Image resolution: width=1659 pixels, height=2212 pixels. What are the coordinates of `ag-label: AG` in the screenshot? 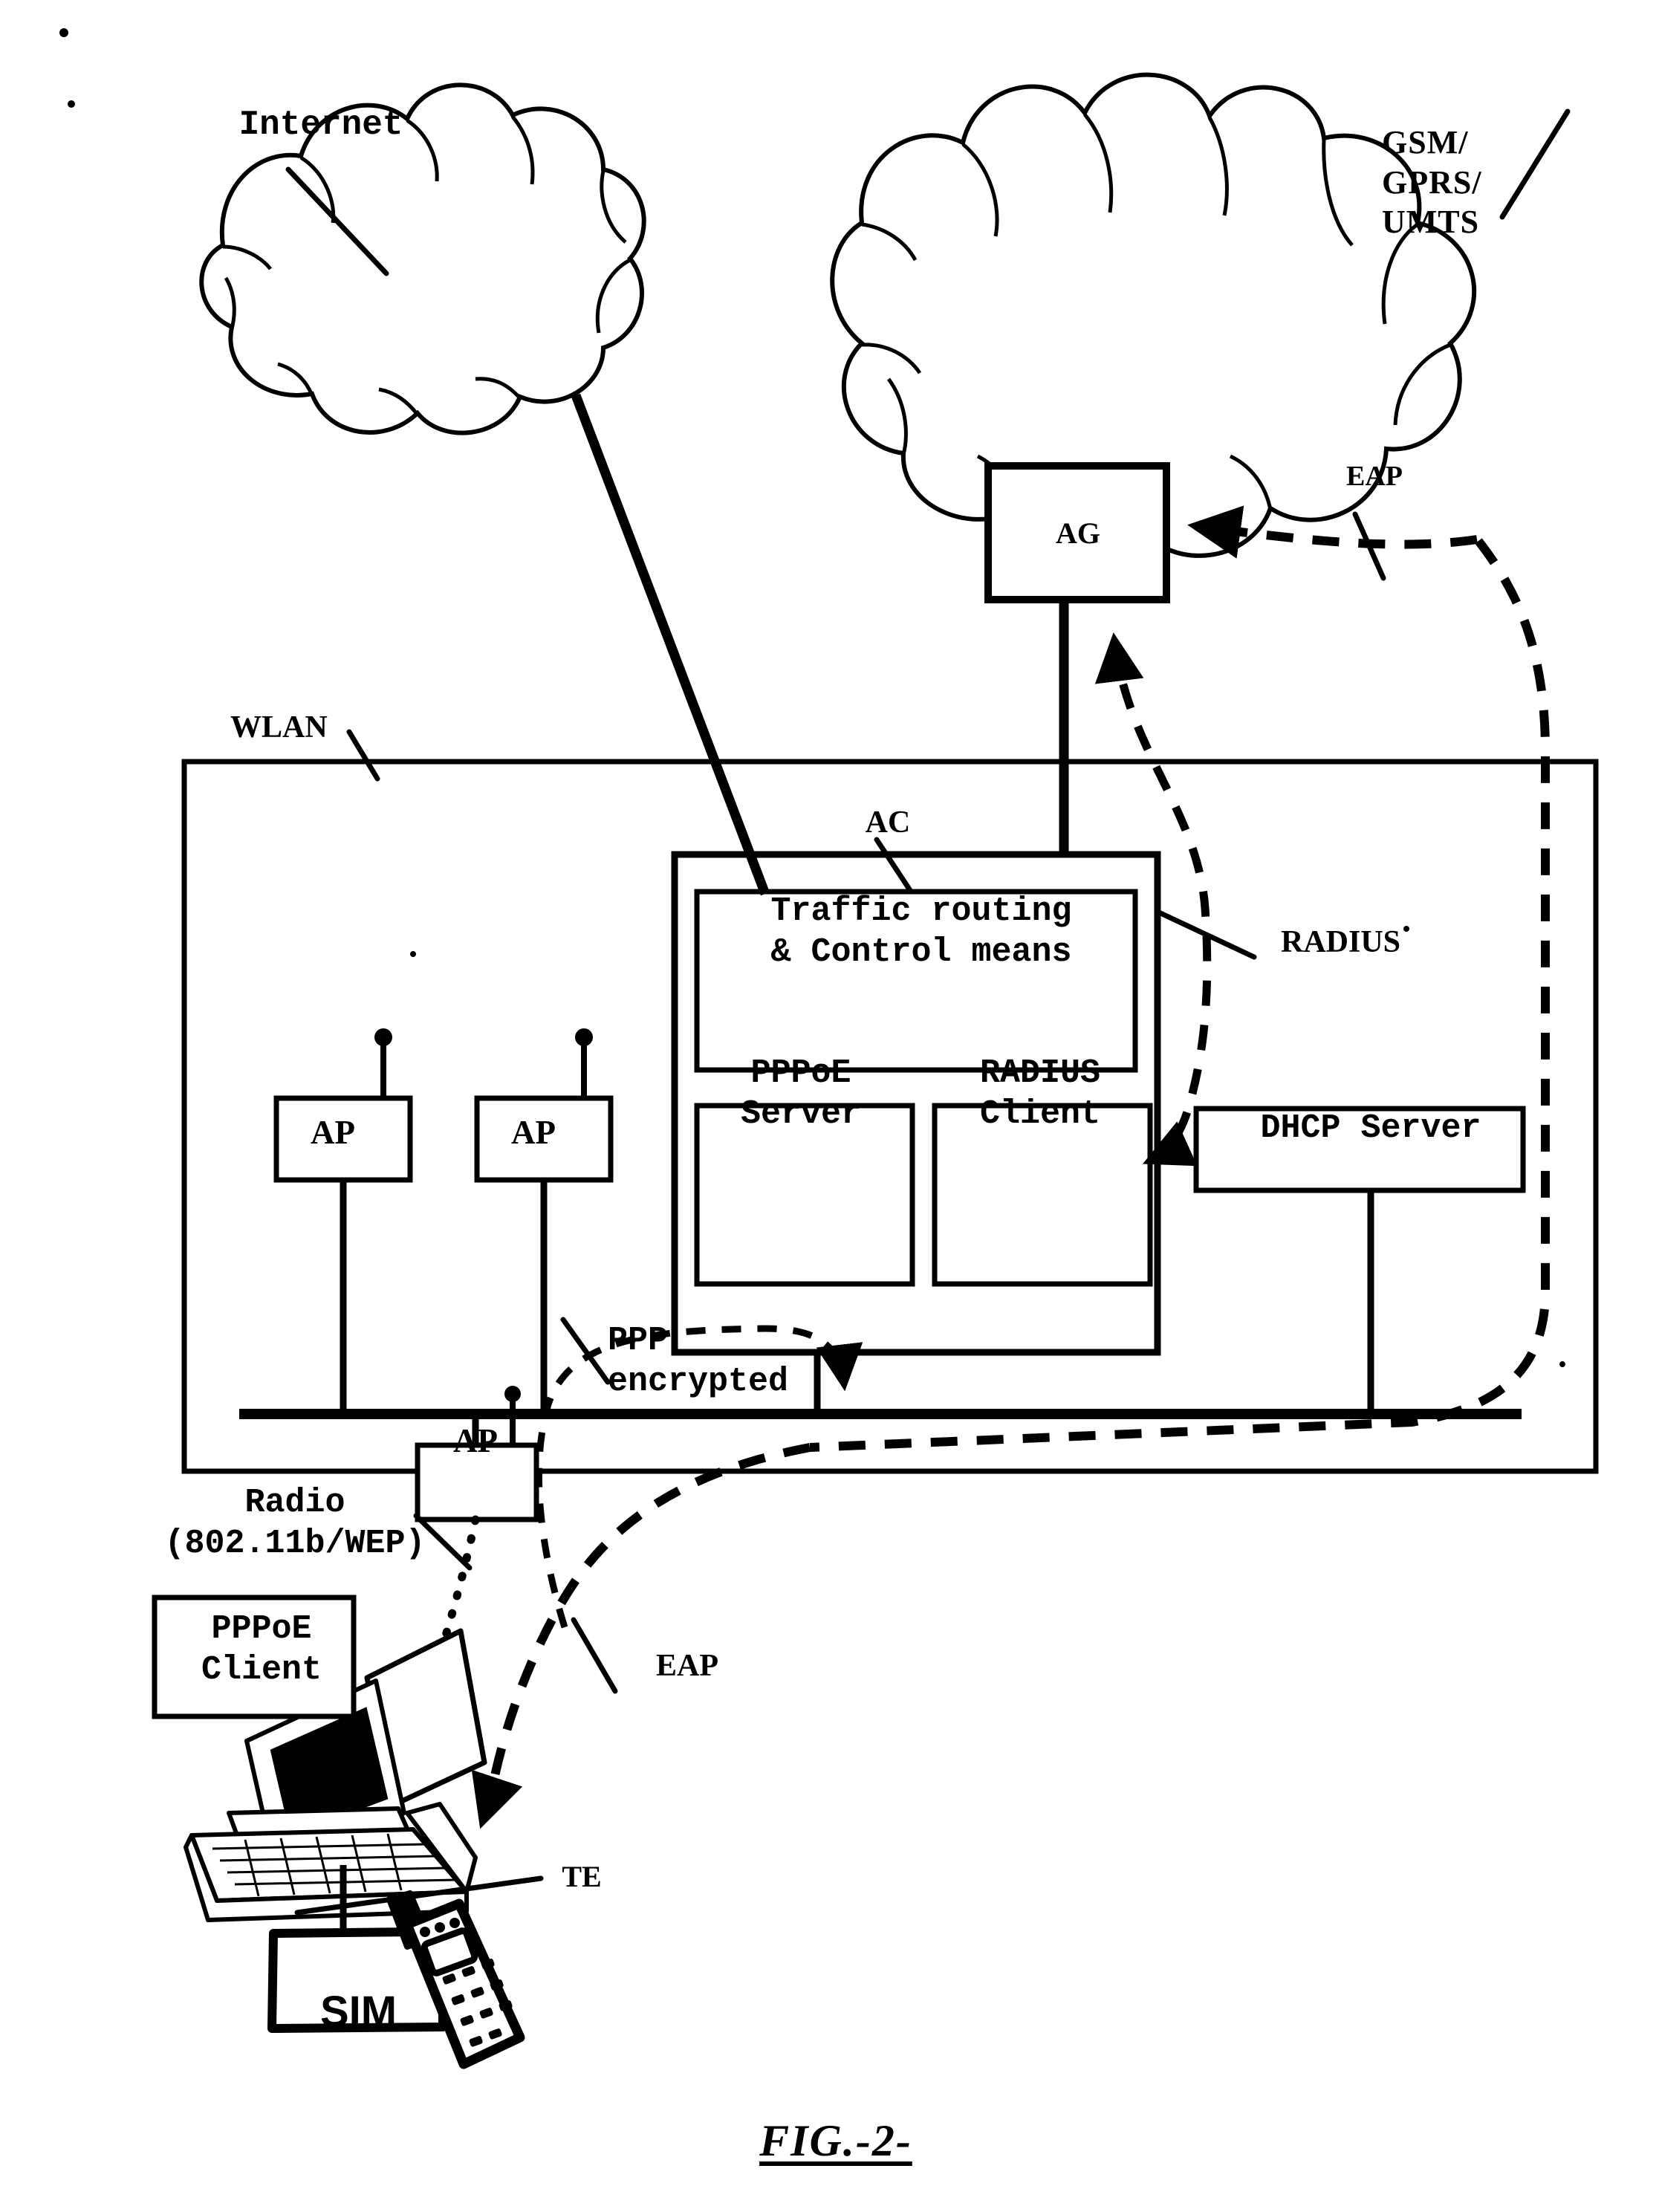 It's located at (1078, 533).